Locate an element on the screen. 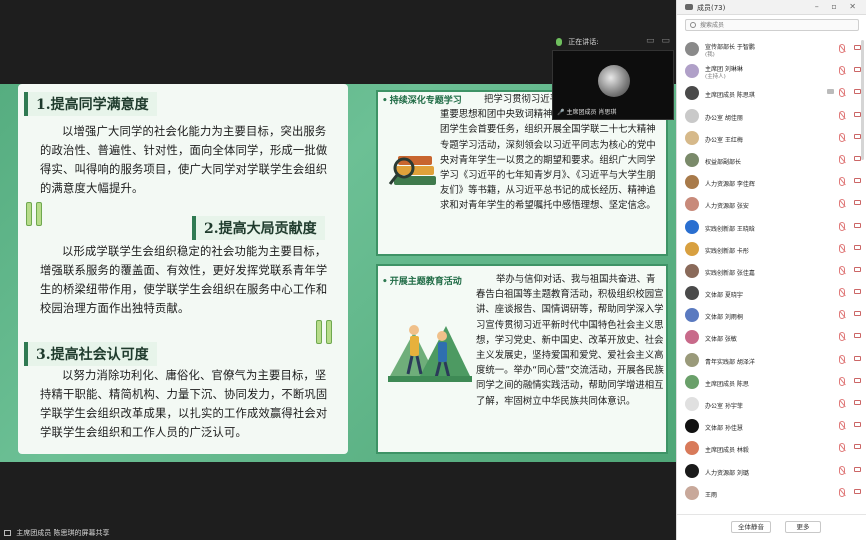 This screenshot has height=540, width=866. participant-row: 文体部 夏晓宇 is located at coordinates (771, 293).